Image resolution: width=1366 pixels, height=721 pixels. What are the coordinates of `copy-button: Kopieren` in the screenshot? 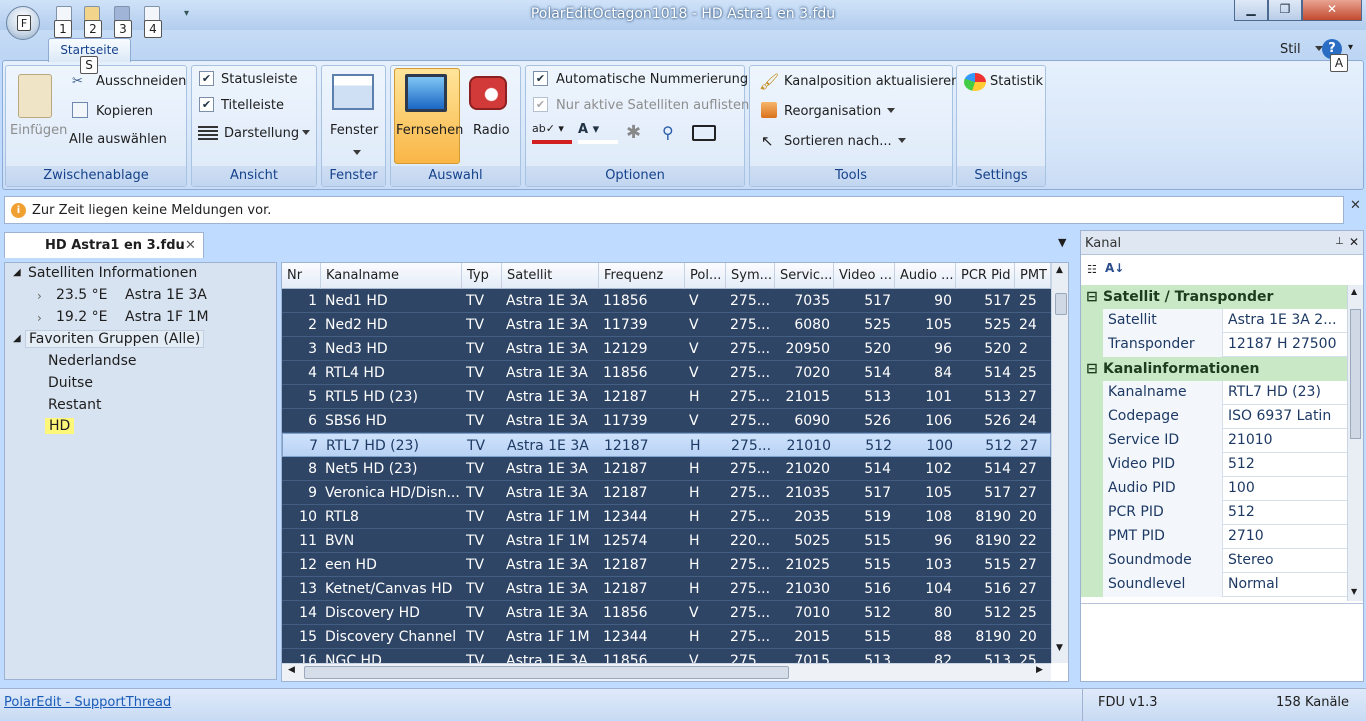 It's located at (124, 111).